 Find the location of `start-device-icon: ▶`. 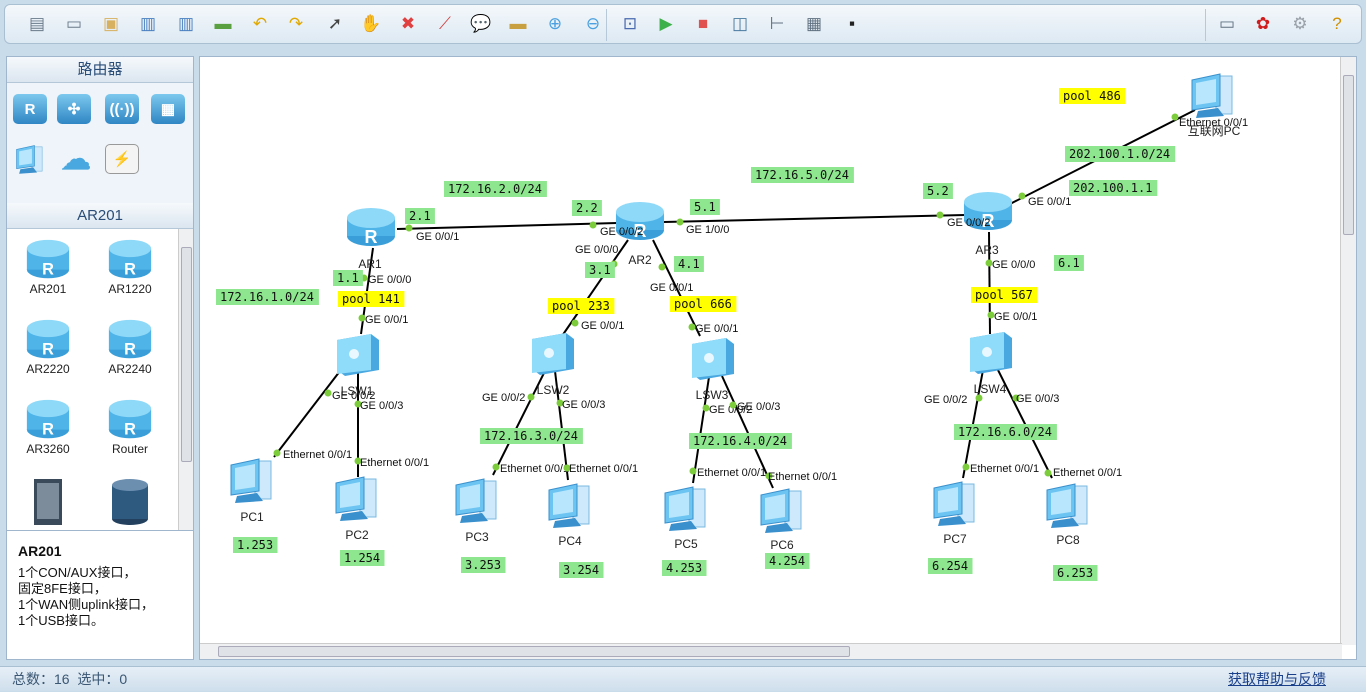

start-device-icon: ▶ is located at coordinates (666, 24).